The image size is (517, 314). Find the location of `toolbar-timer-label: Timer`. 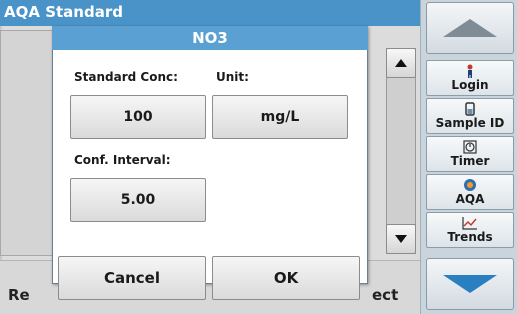

toolbar-timer-label: Timer is located at coordinates (470, 161).